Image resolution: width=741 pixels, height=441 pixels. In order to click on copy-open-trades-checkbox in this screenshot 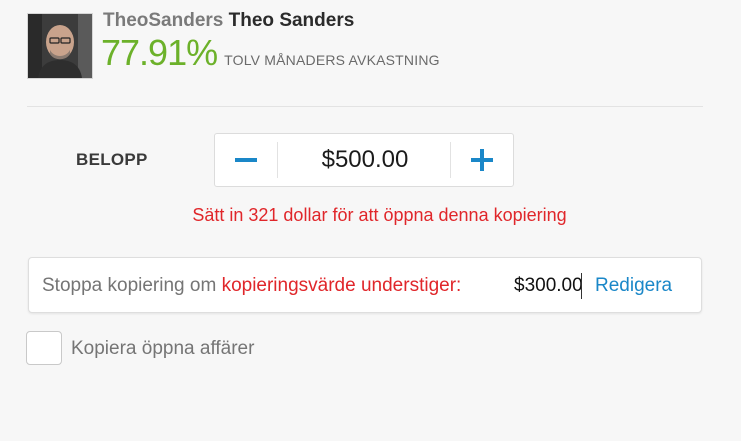, I will do `click(44, 348)`.